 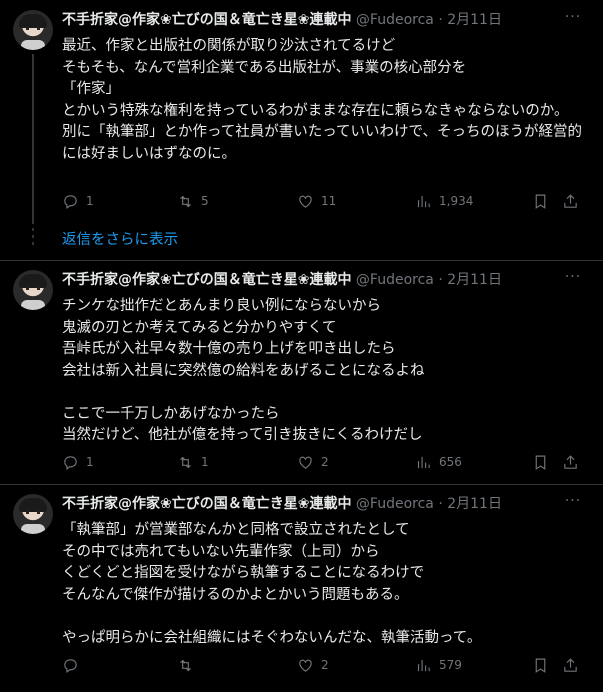 I want to click on reply-button, so click(x=74, y=665).